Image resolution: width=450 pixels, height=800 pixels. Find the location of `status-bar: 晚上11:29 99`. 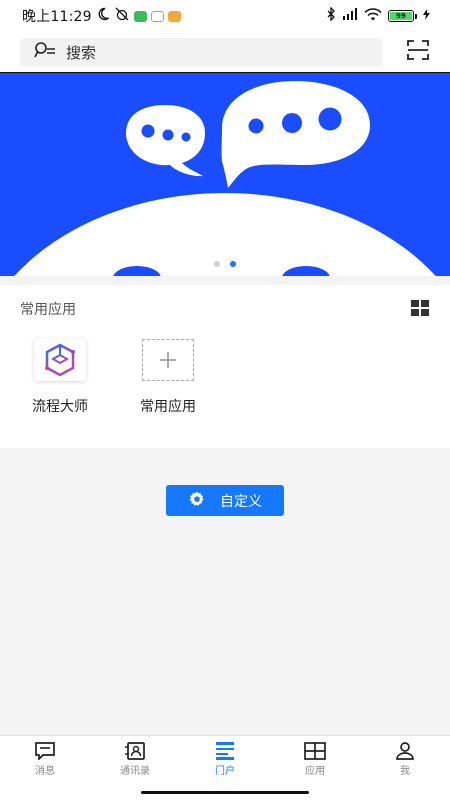

status-bar: 晚上11:29 99 is located at coordinates (225, 16).